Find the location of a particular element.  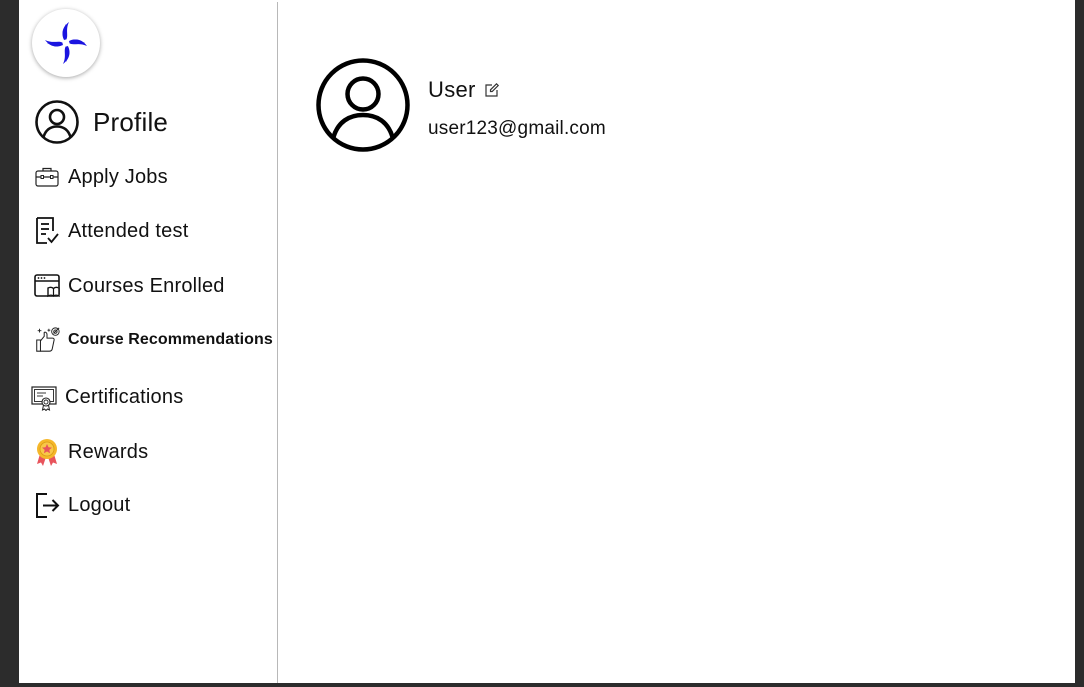

sidebar-item-logout: Logout is located at coordinates (81, 505).